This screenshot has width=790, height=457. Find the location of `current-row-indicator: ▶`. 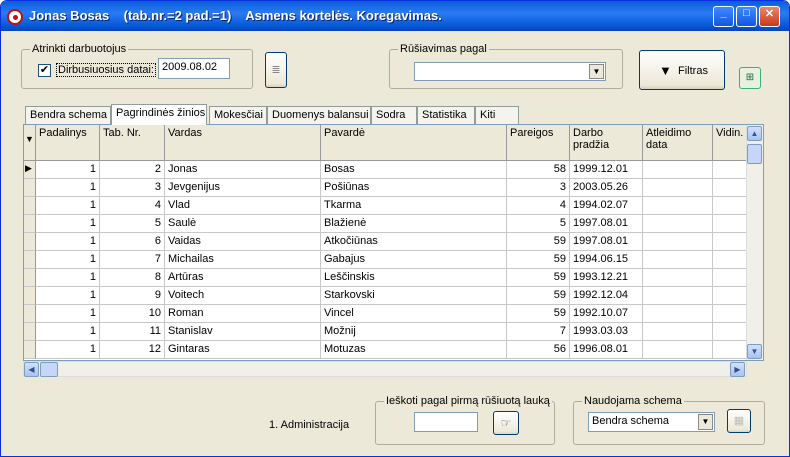

current-row-indicator: ▶ is located at coordinates (30, 170).